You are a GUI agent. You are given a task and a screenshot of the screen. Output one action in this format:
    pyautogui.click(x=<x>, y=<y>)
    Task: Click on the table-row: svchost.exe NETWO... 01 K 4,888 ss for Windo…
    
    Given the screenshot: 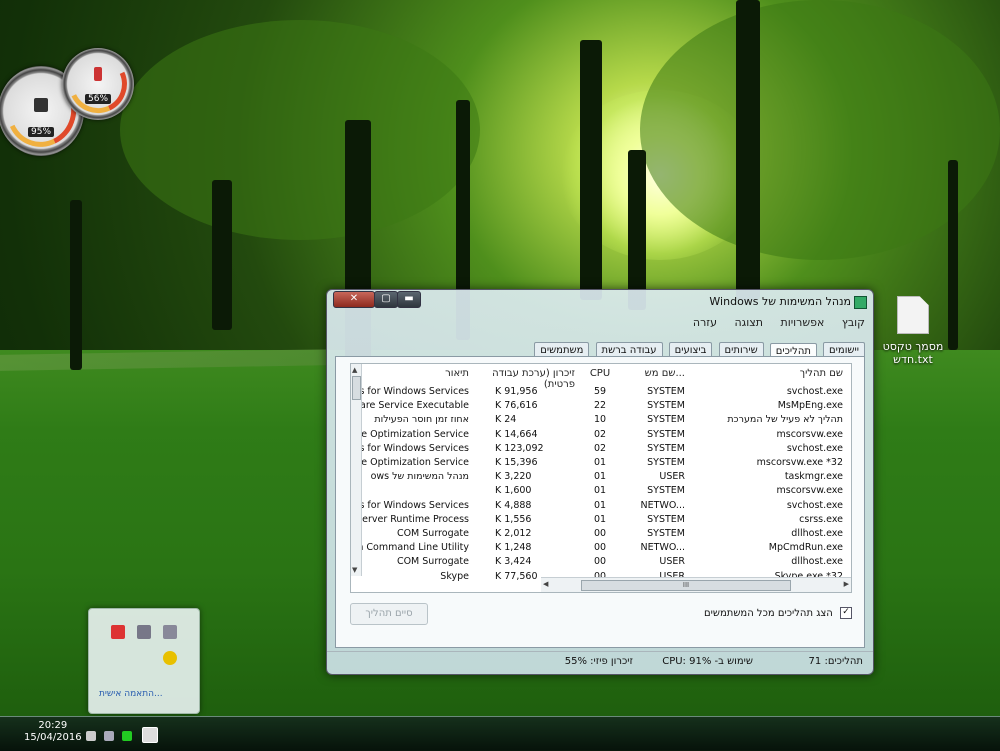 What is the action you would take?
    pyautogui.click(x=601, y=507)
    